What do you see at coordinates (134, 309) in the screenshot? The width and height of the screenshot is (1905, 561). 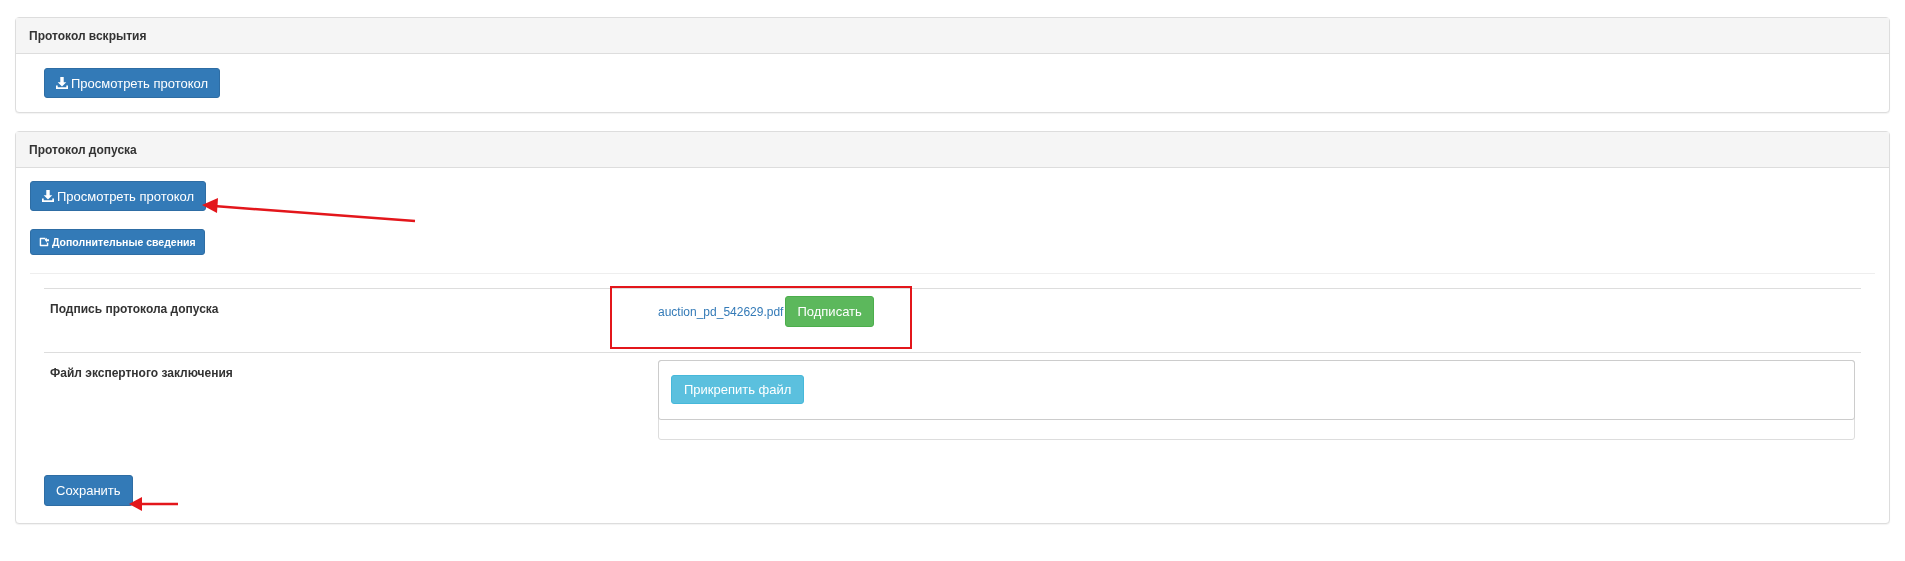 I see `field-label: Подпись протокола допуска` at bounding box center [134, 309].